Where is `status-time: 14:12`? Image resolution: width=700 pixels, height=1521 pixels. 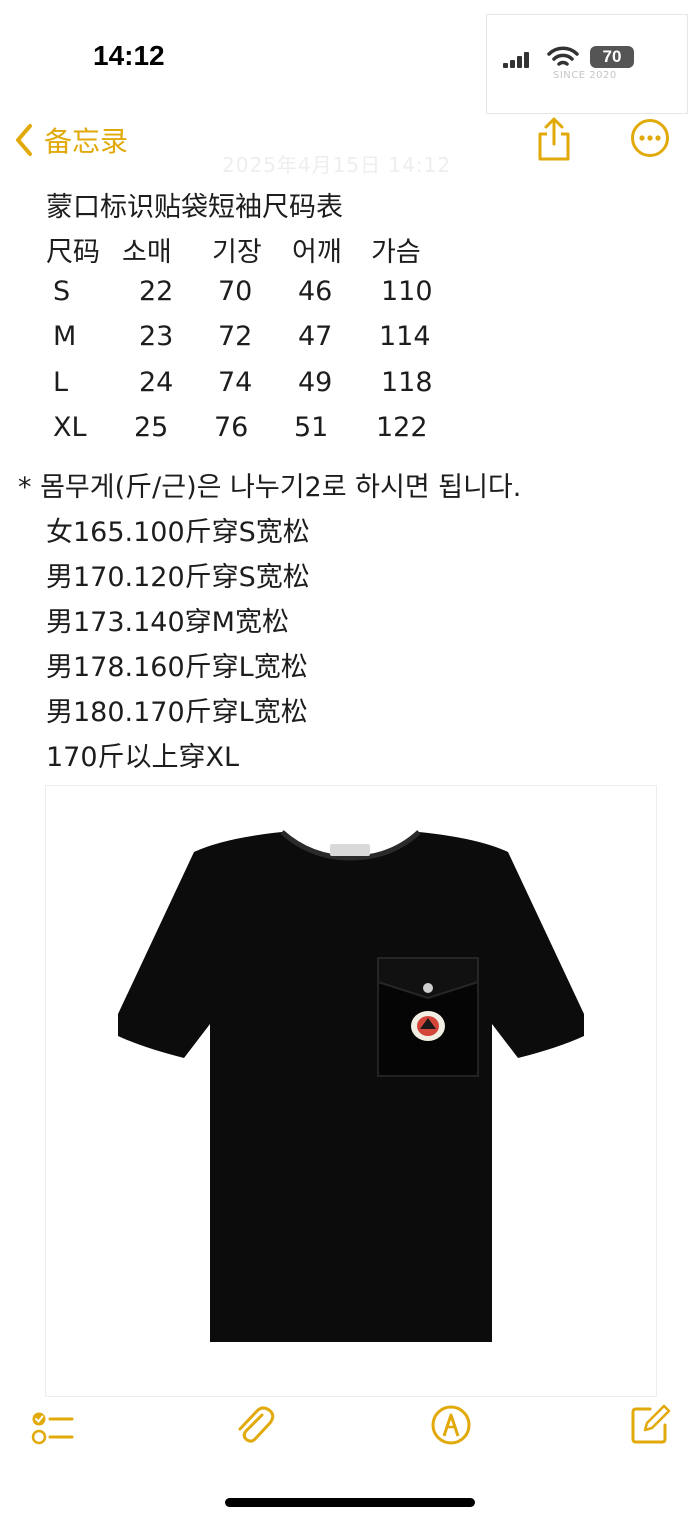 status-time: 14:12 is located at coordinates (129, 55).